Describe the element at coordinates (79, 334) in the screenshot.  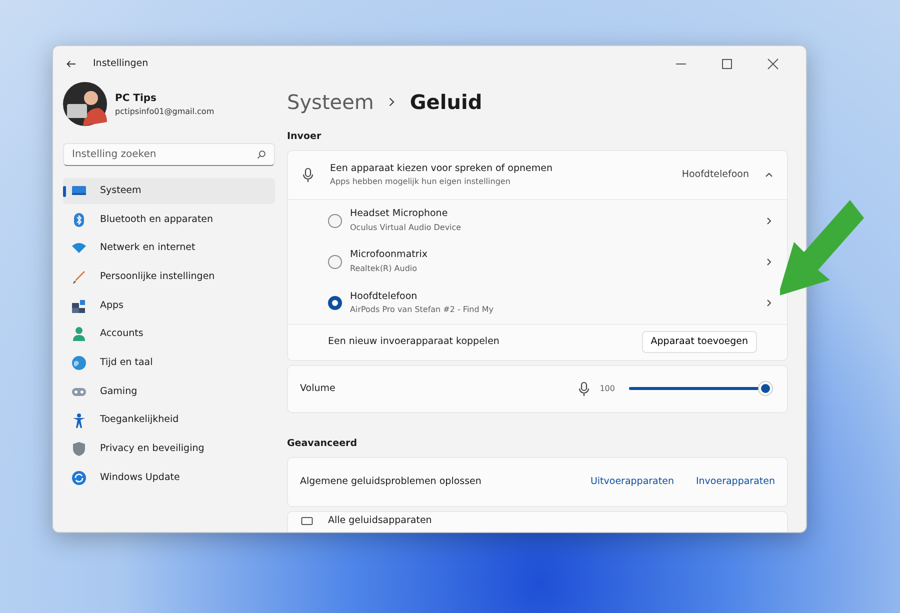
I see `person-icon` at that location.